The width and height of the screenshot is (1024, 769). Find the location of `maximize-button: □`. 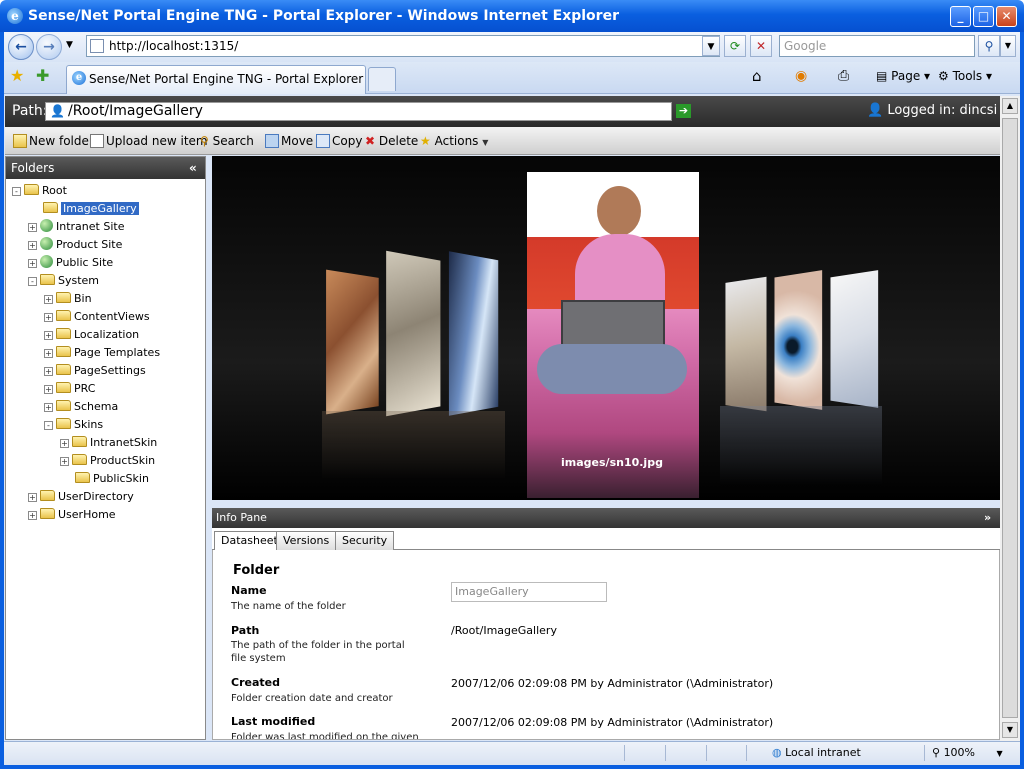

maximize-button: □ is located at coordinates (983, 16).